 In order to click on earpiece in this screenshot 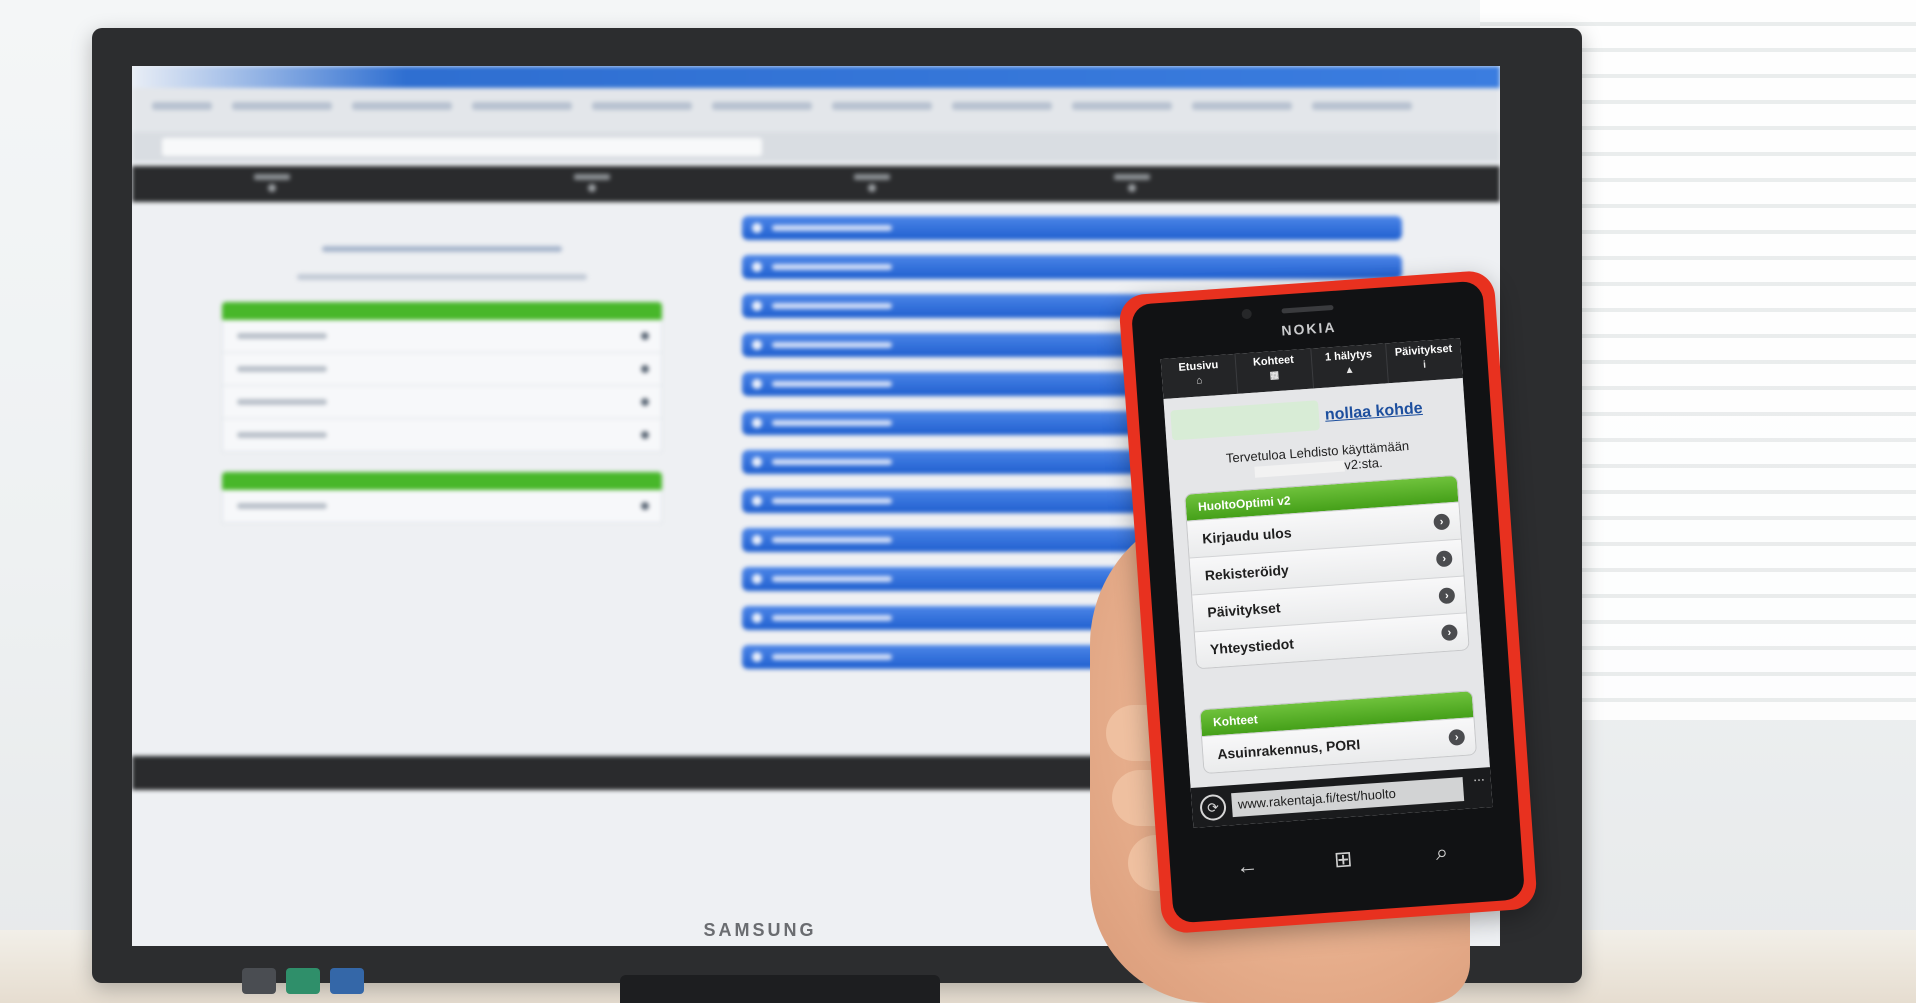, I will do `click(1307, 309)`.